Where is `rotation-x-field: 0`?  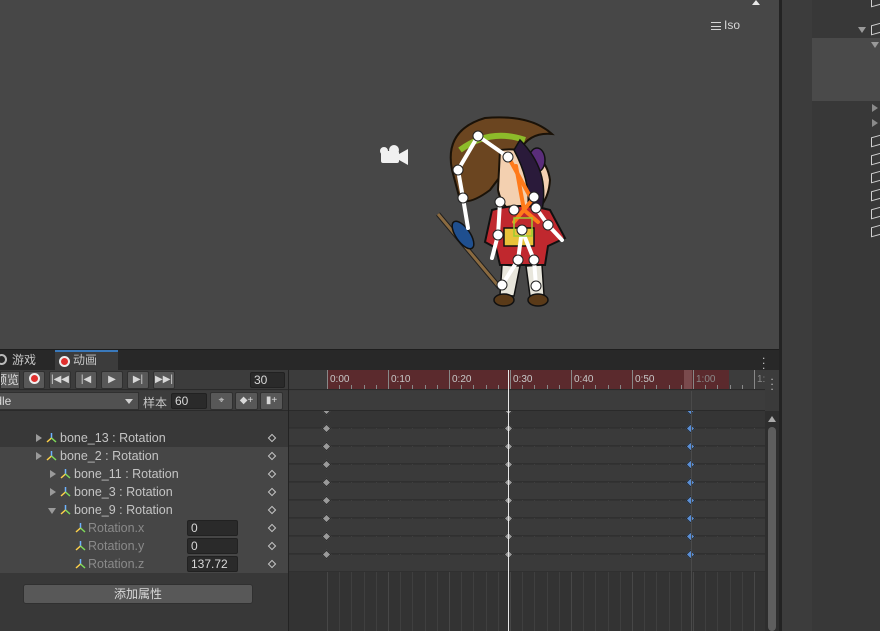
rotation-x-field: 0 is located at coordinates (212, 528).